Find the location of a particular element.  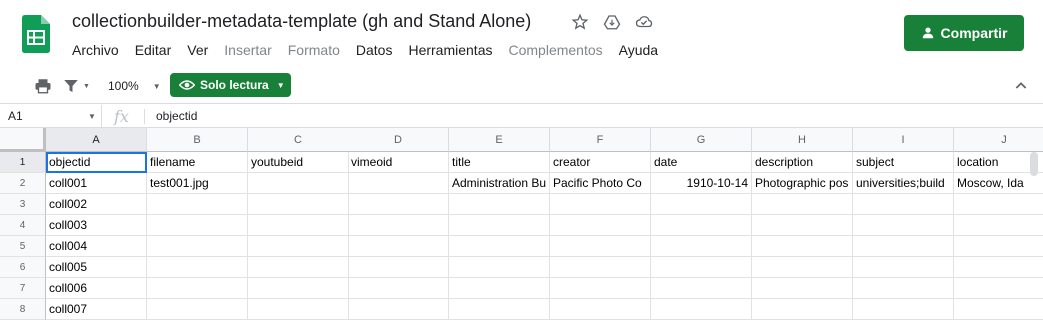

cell-f7 is located at coordinates (600, 288).